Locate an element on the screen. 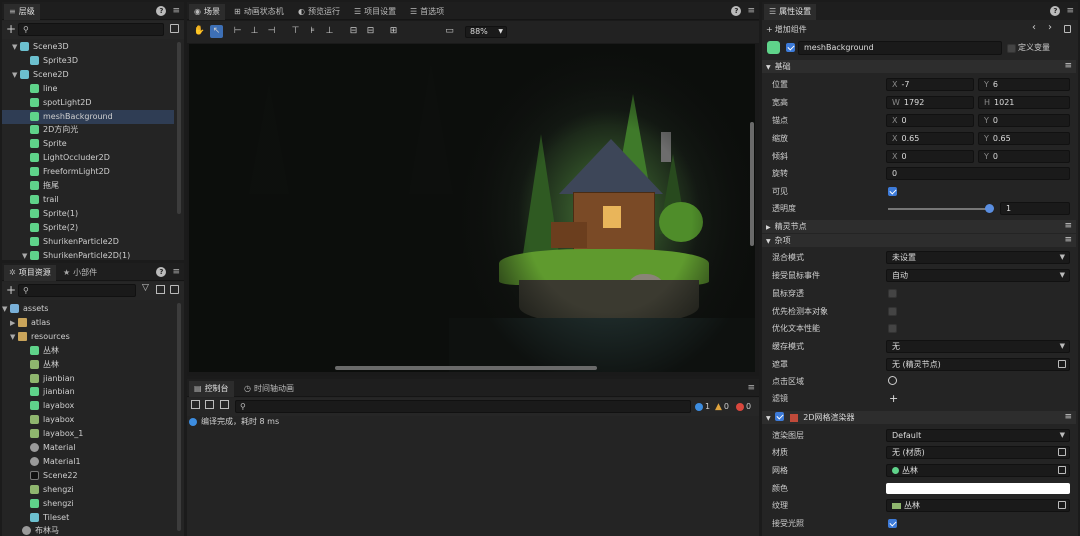 This screenshot has height=536, width=1080. clear-icon is located at coordinates (195, 404).